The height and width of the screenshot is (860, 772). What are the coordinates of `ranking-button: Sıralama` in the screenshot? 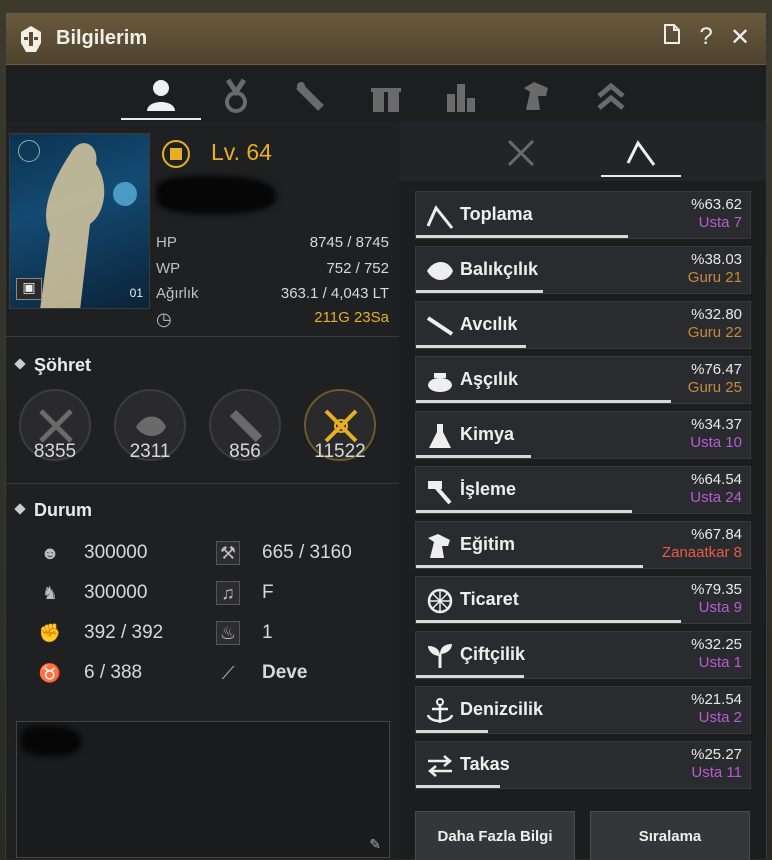 It's located at (670, 835).